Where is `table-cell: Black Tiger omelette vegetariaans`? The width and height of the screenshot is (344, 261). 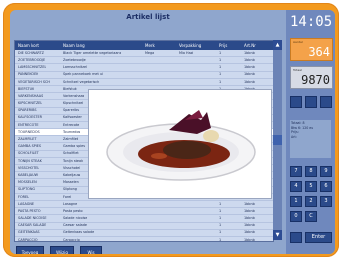 table-cell: Black Tiger omelette vegetariaans is located at coordinates (92, 52).